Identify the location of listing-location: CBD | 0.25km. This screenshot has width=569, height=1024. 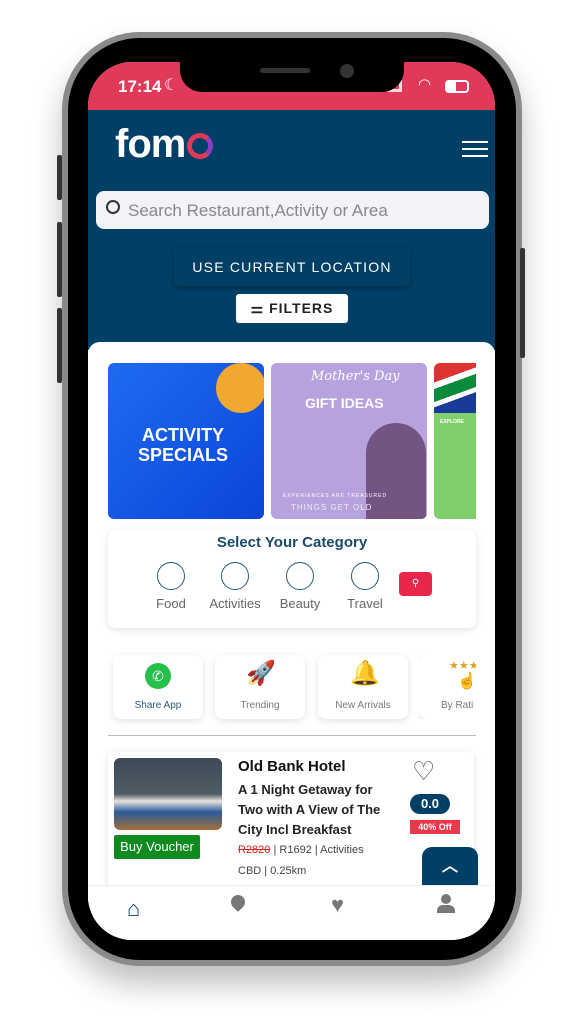
(272, 871).